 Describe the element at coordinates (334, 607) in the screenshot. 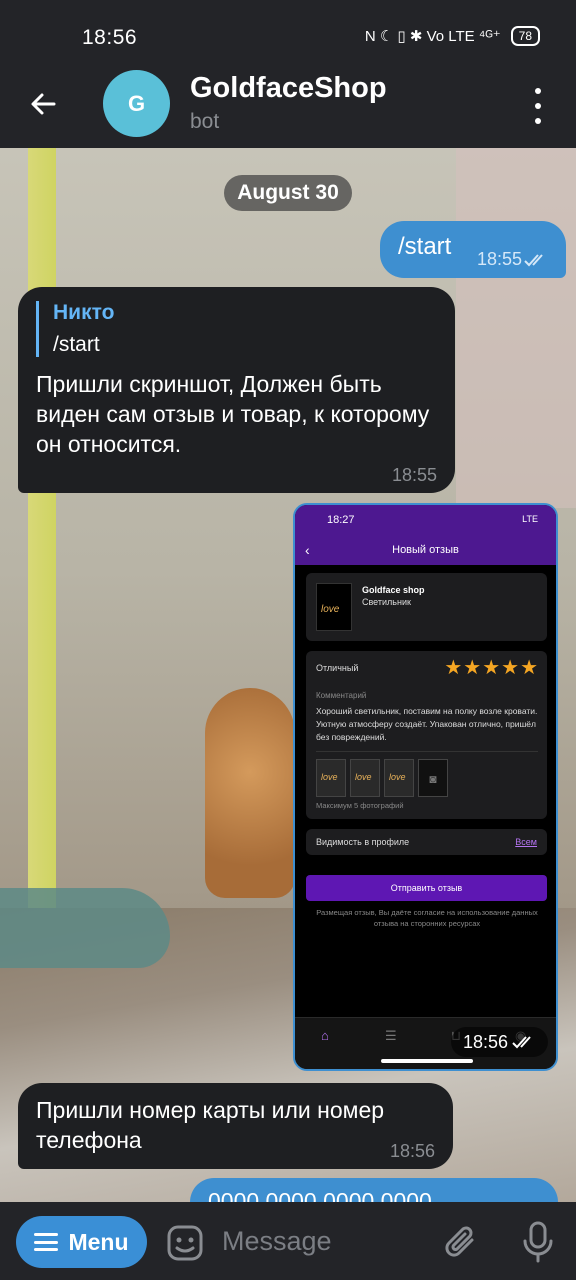

I see `product-thumbnail: love` at that location.